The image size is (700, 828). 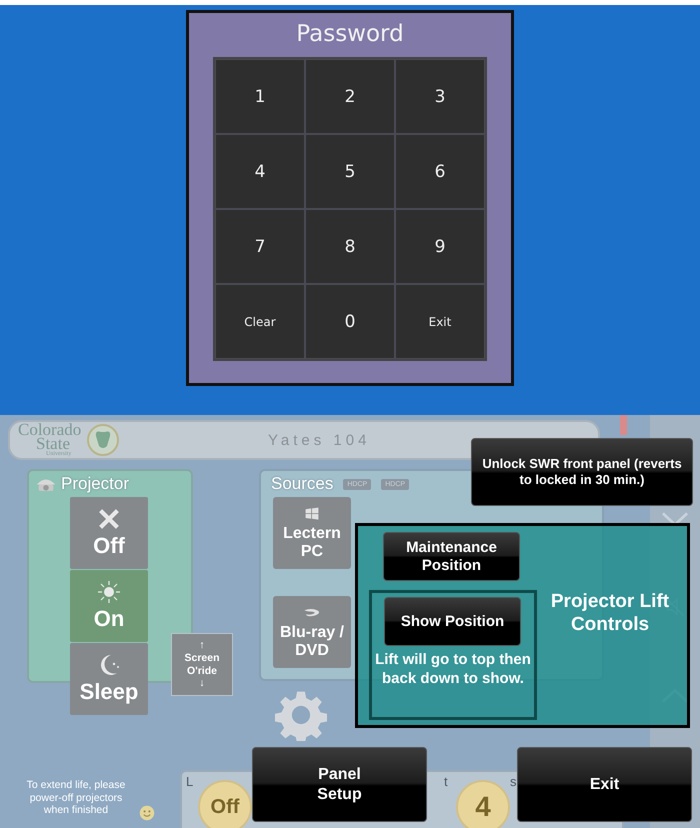 What do you see at coordinates (451, 556) in the screenshot?
I see `maintenance-position-button: Maintenance Position` at bounding box center [451, 556].